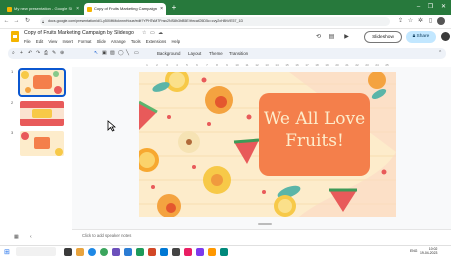  I want to click on menu-insert: Insert, so click(68, 41).